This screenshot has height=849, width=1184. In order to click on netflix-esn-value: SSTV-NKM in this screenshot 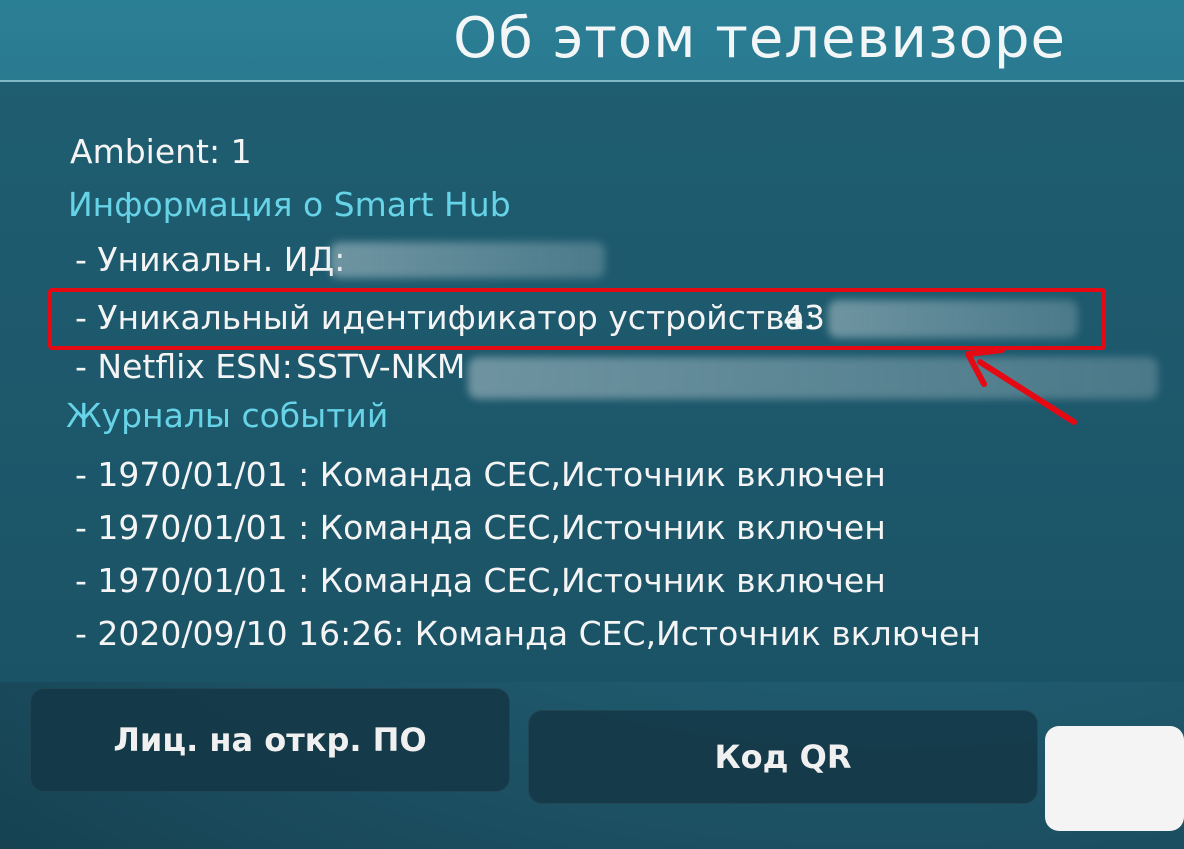, I will do `click(381, 366)`.